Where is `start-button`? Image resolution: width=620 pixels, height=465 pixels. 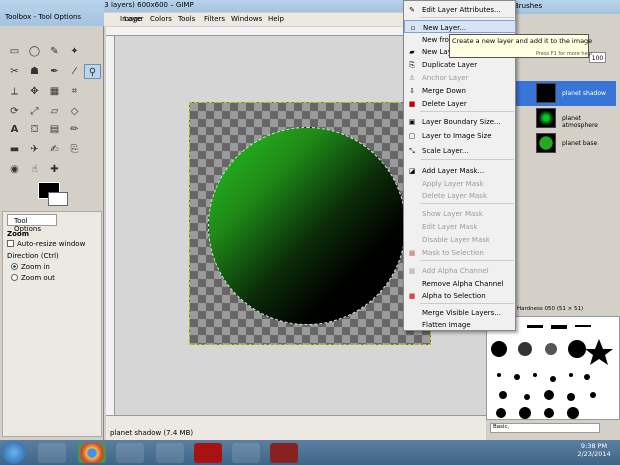 start-button is located at coordinates (14, 452).